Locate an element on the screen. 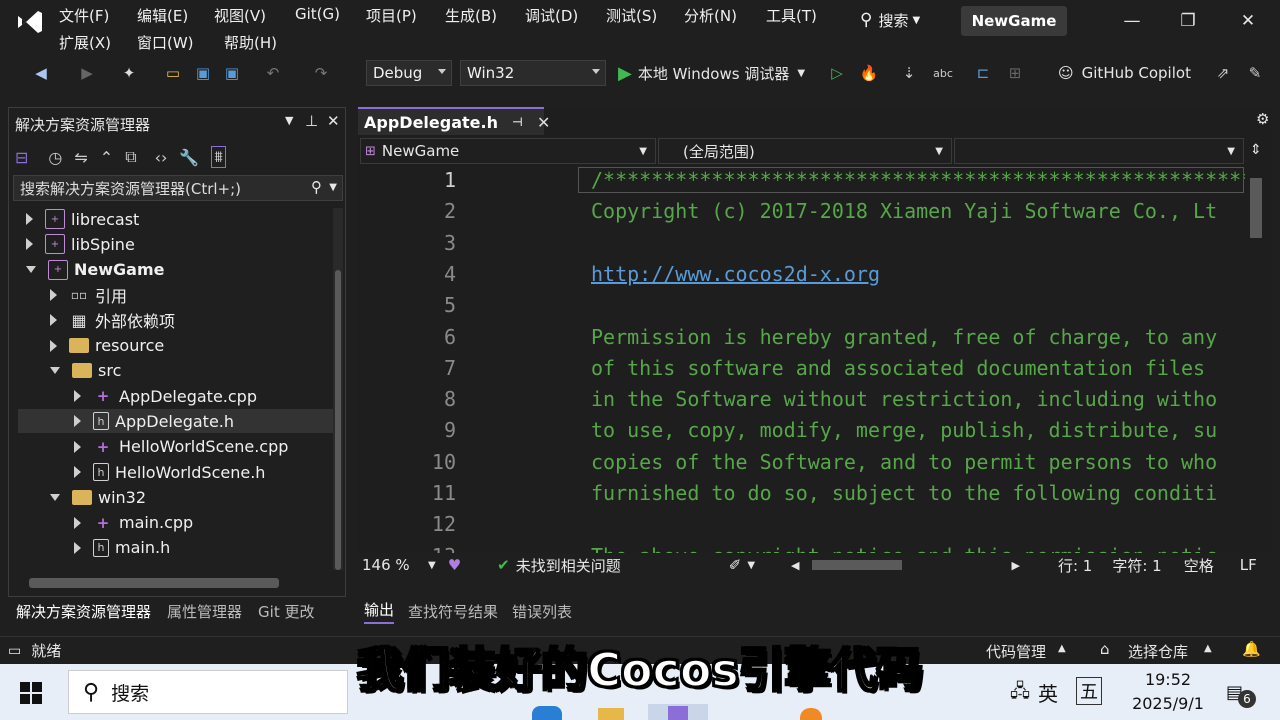 Image resolution: width=1280 pixels, height=720 pixels. start-without-debugging-icon: ▷ is located at coordinates (837, 73).